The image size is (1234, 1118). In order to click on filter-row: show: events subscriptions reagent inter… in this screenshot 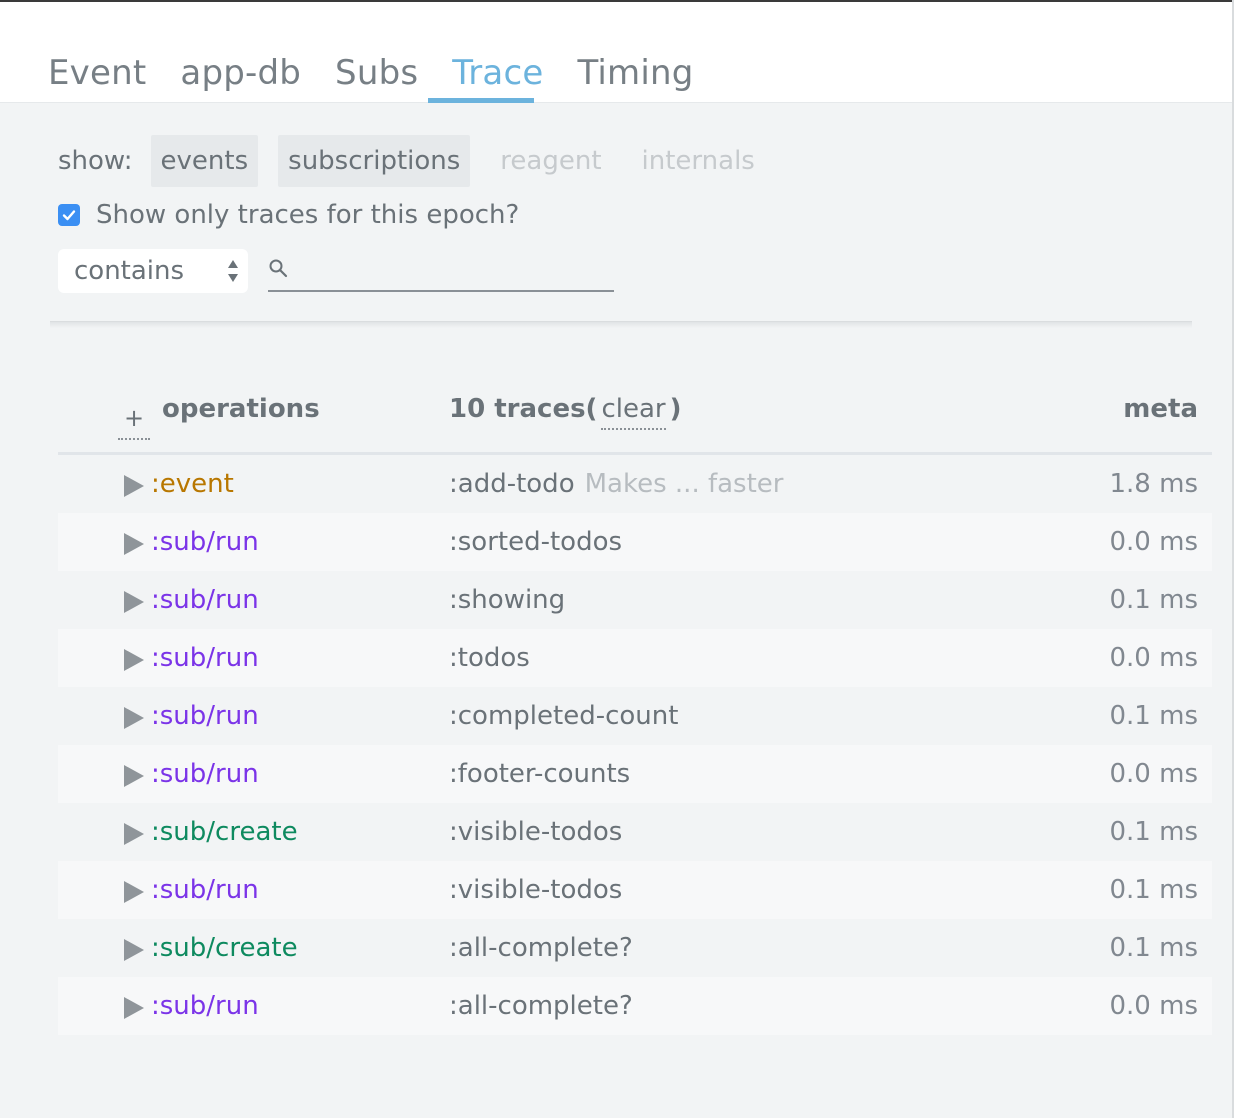, I will do `click(421, 161)`.